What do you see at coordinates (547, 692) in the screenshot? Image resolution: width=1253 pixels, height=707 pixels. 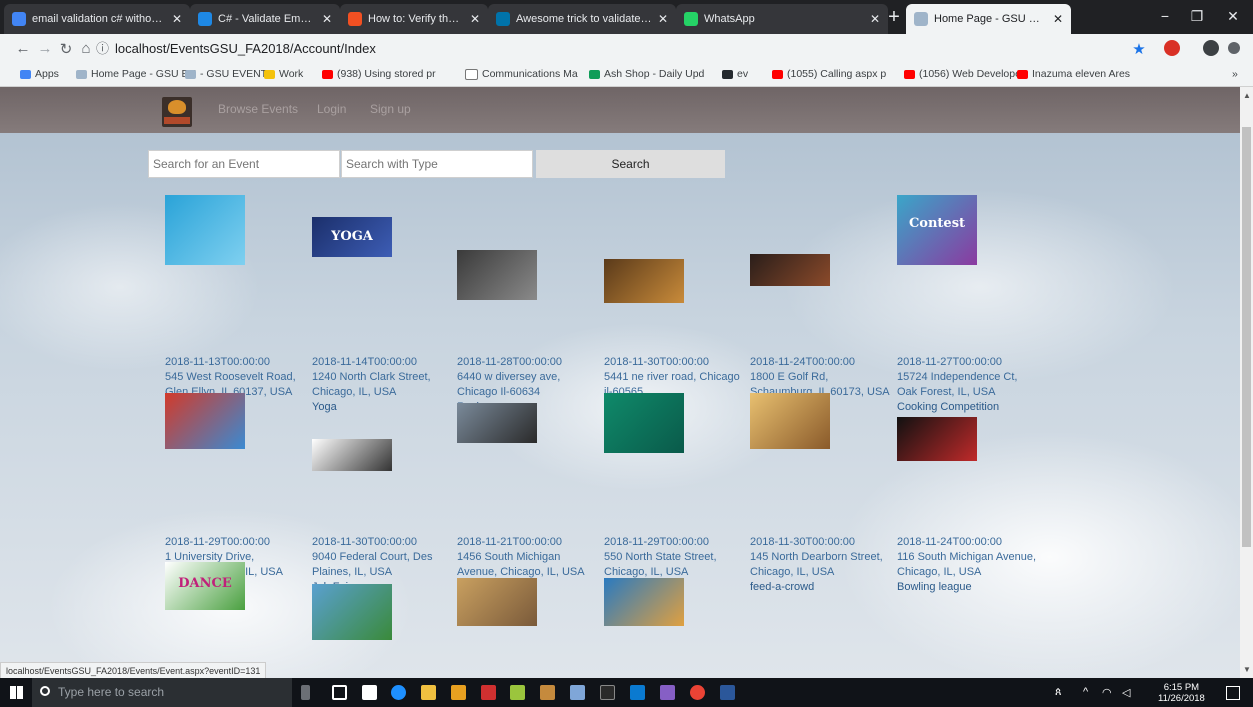 I see `app-icon-tan` at bounding box center [547, 692].